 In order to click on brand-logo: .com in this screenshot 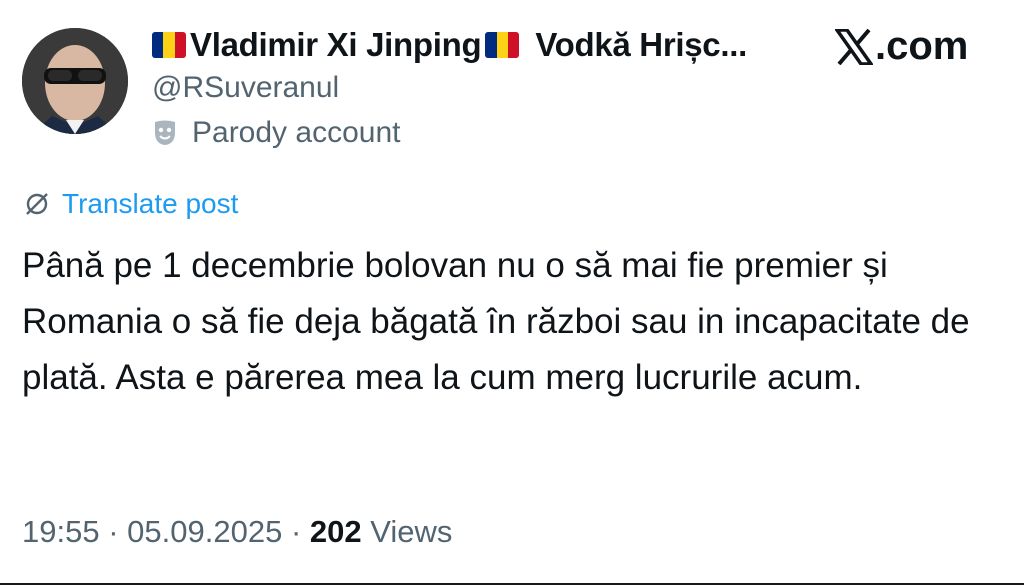, I will do `click(901, 46)`.